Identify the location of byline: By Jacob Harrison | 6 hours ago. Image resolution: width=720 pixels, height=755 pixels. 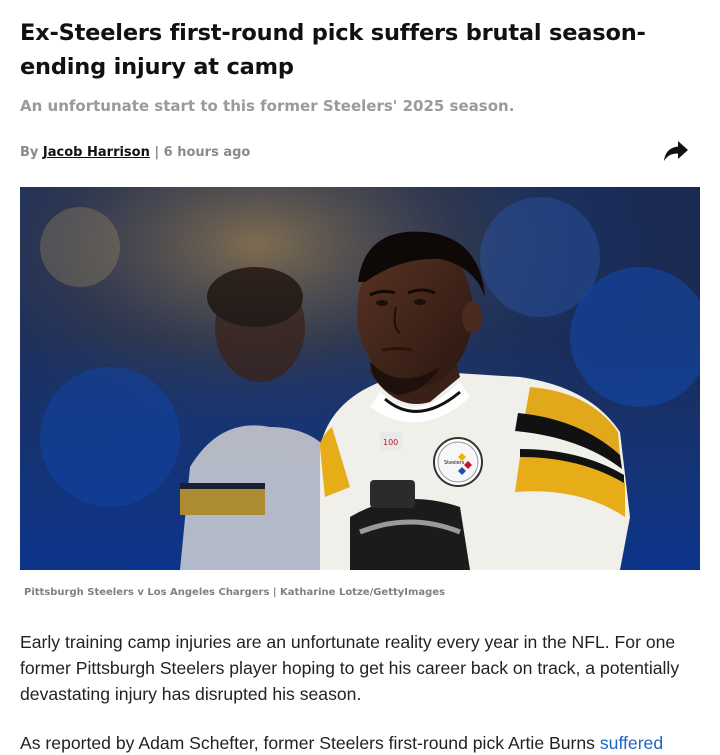
(320, 153).